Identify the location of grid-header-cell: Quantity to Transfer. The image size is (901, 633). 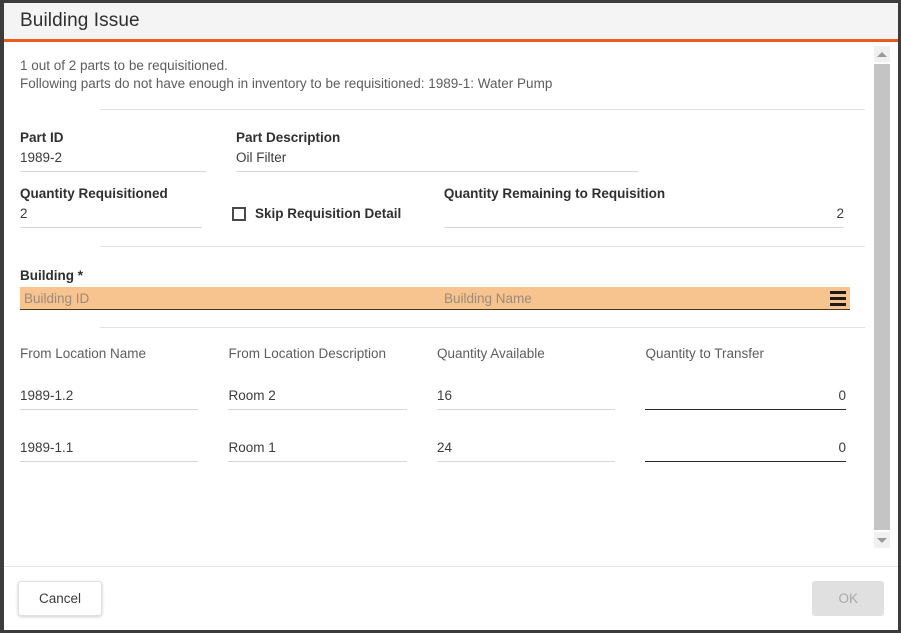
(747, 357).